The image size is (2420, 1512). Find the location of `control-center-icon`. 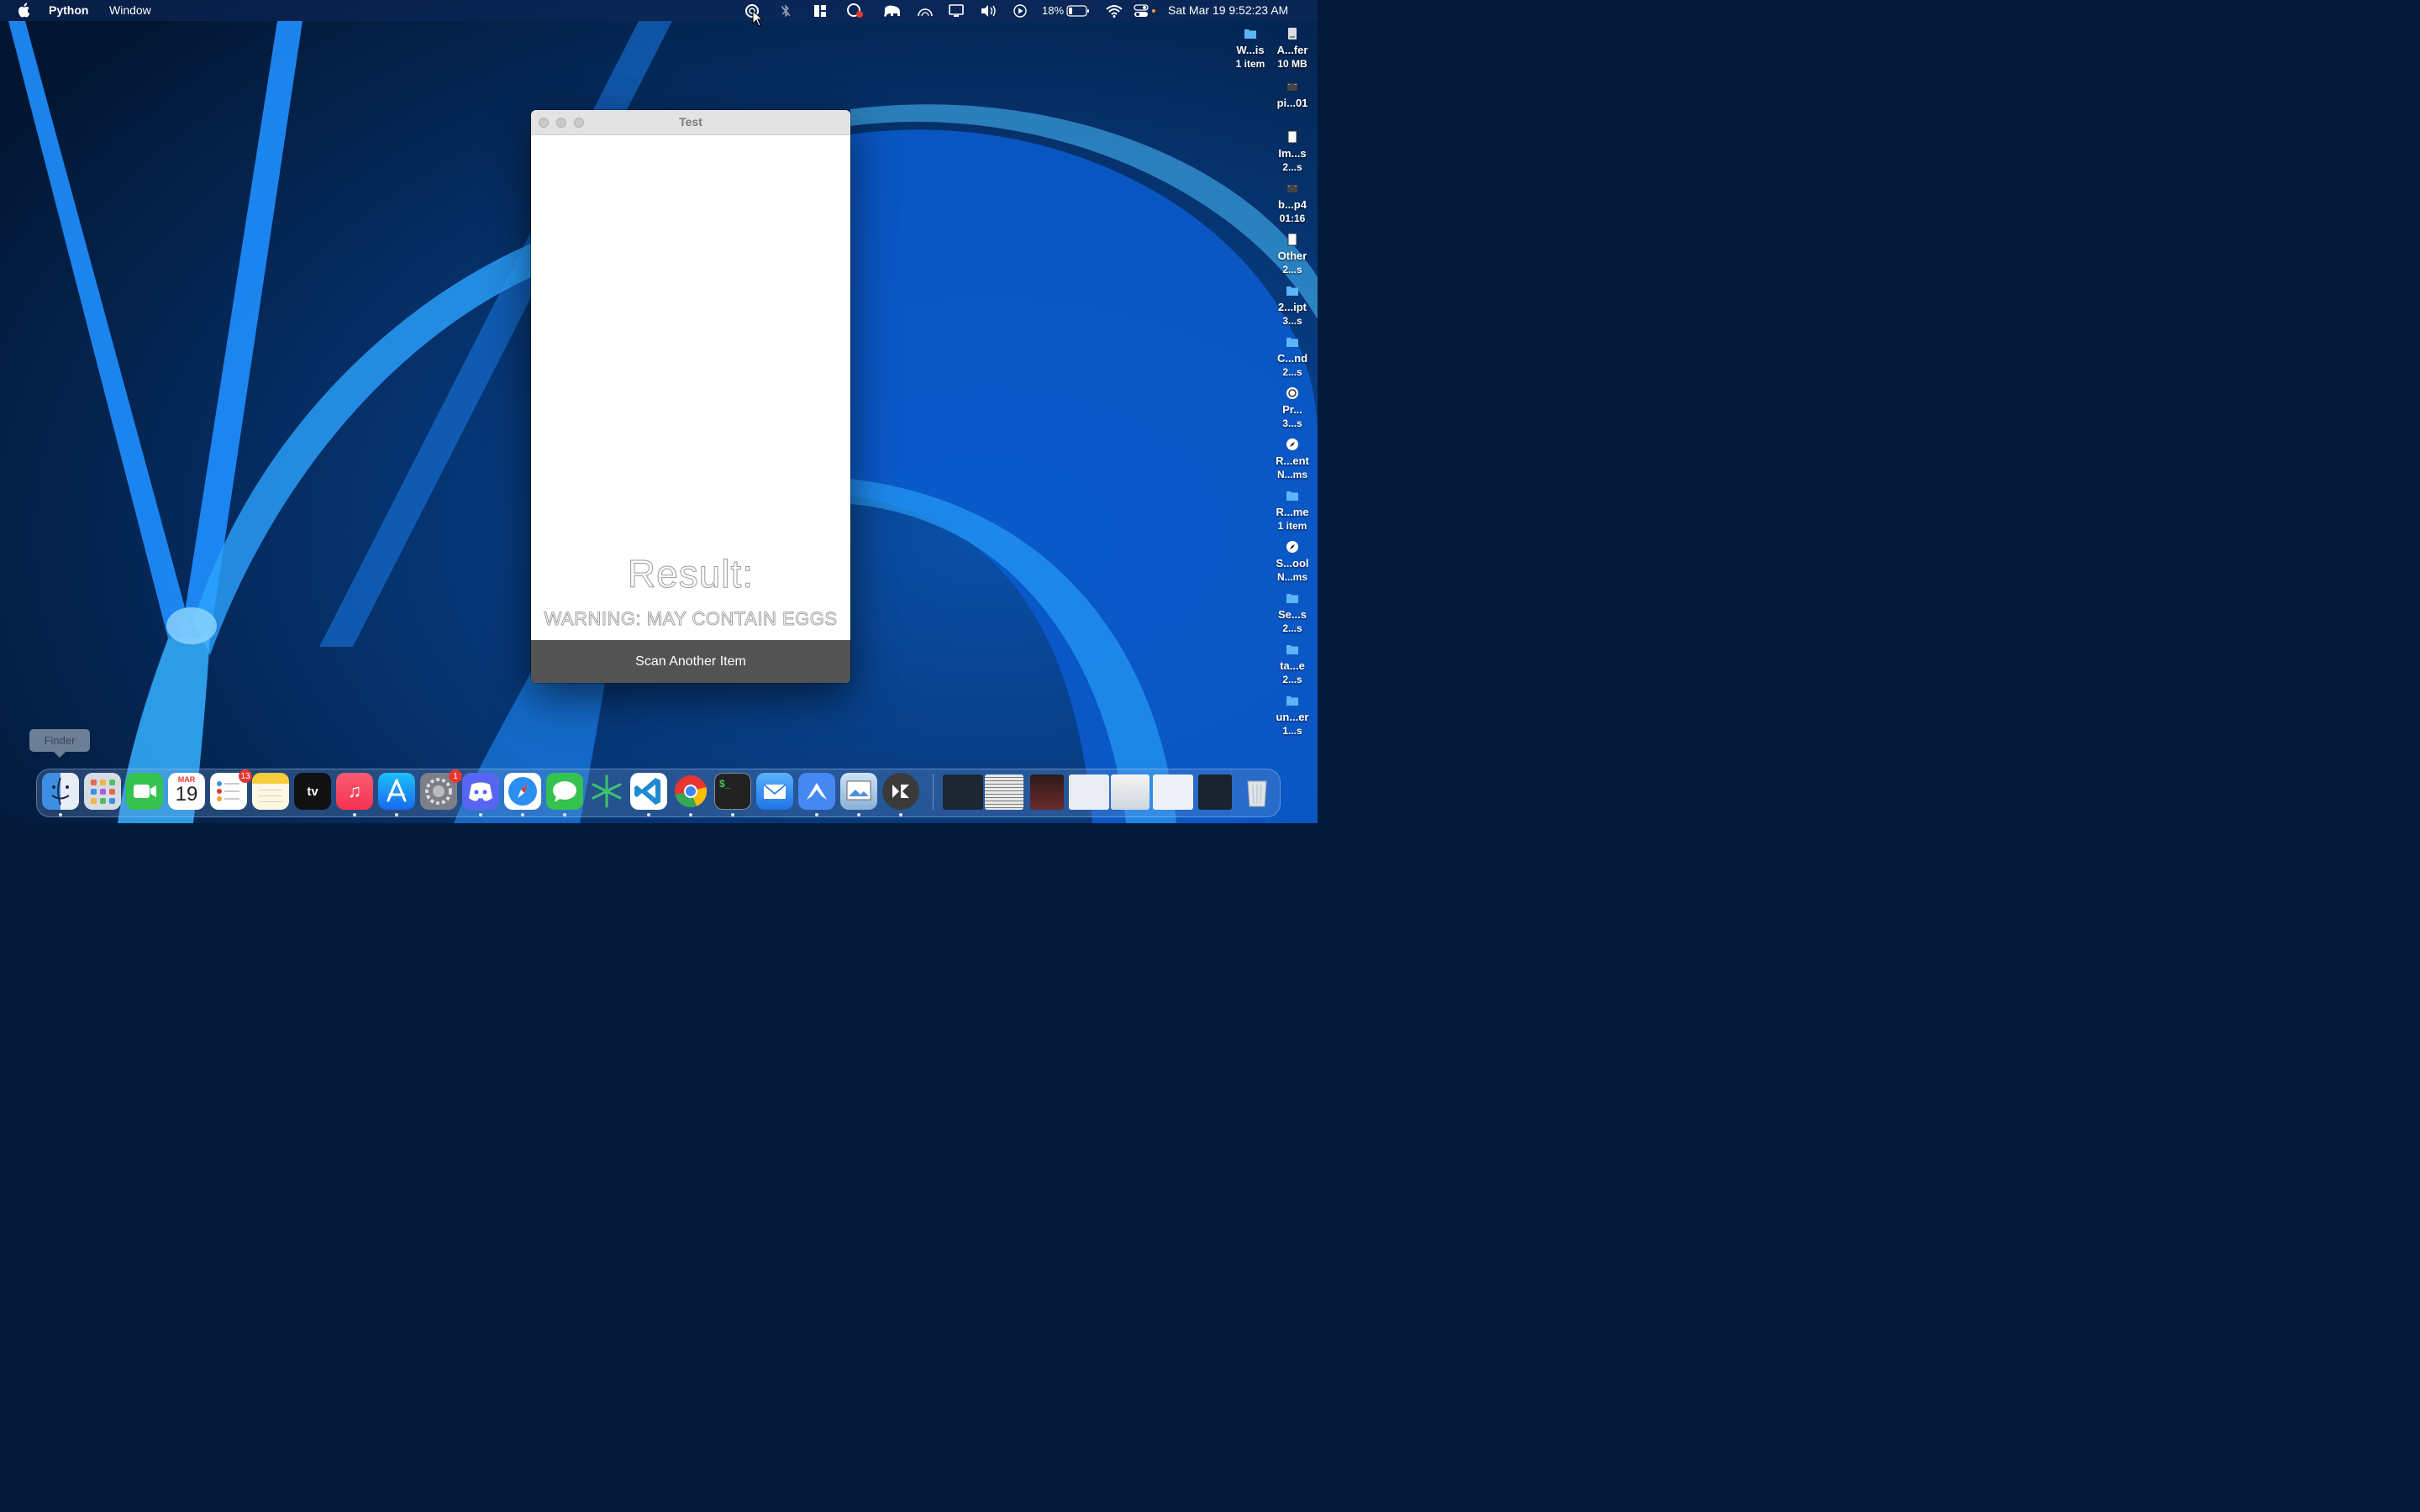

control-center-icon is located at coordinates (1145, 10).